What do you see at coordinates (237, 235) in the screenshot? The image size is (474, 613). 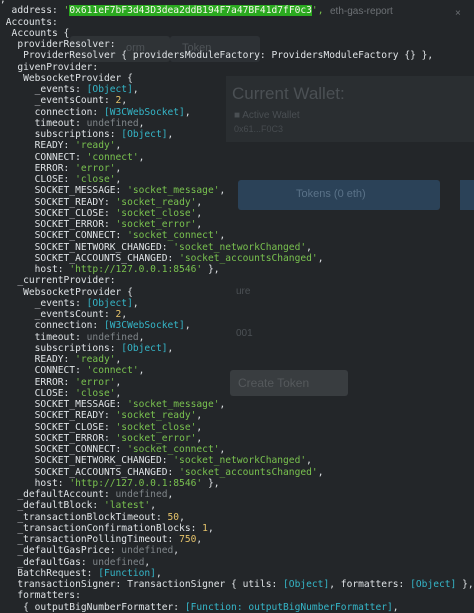 I see `console-line: SOCKET_CONNECT: 'socket_connect',` at bounding box center [237, 235].